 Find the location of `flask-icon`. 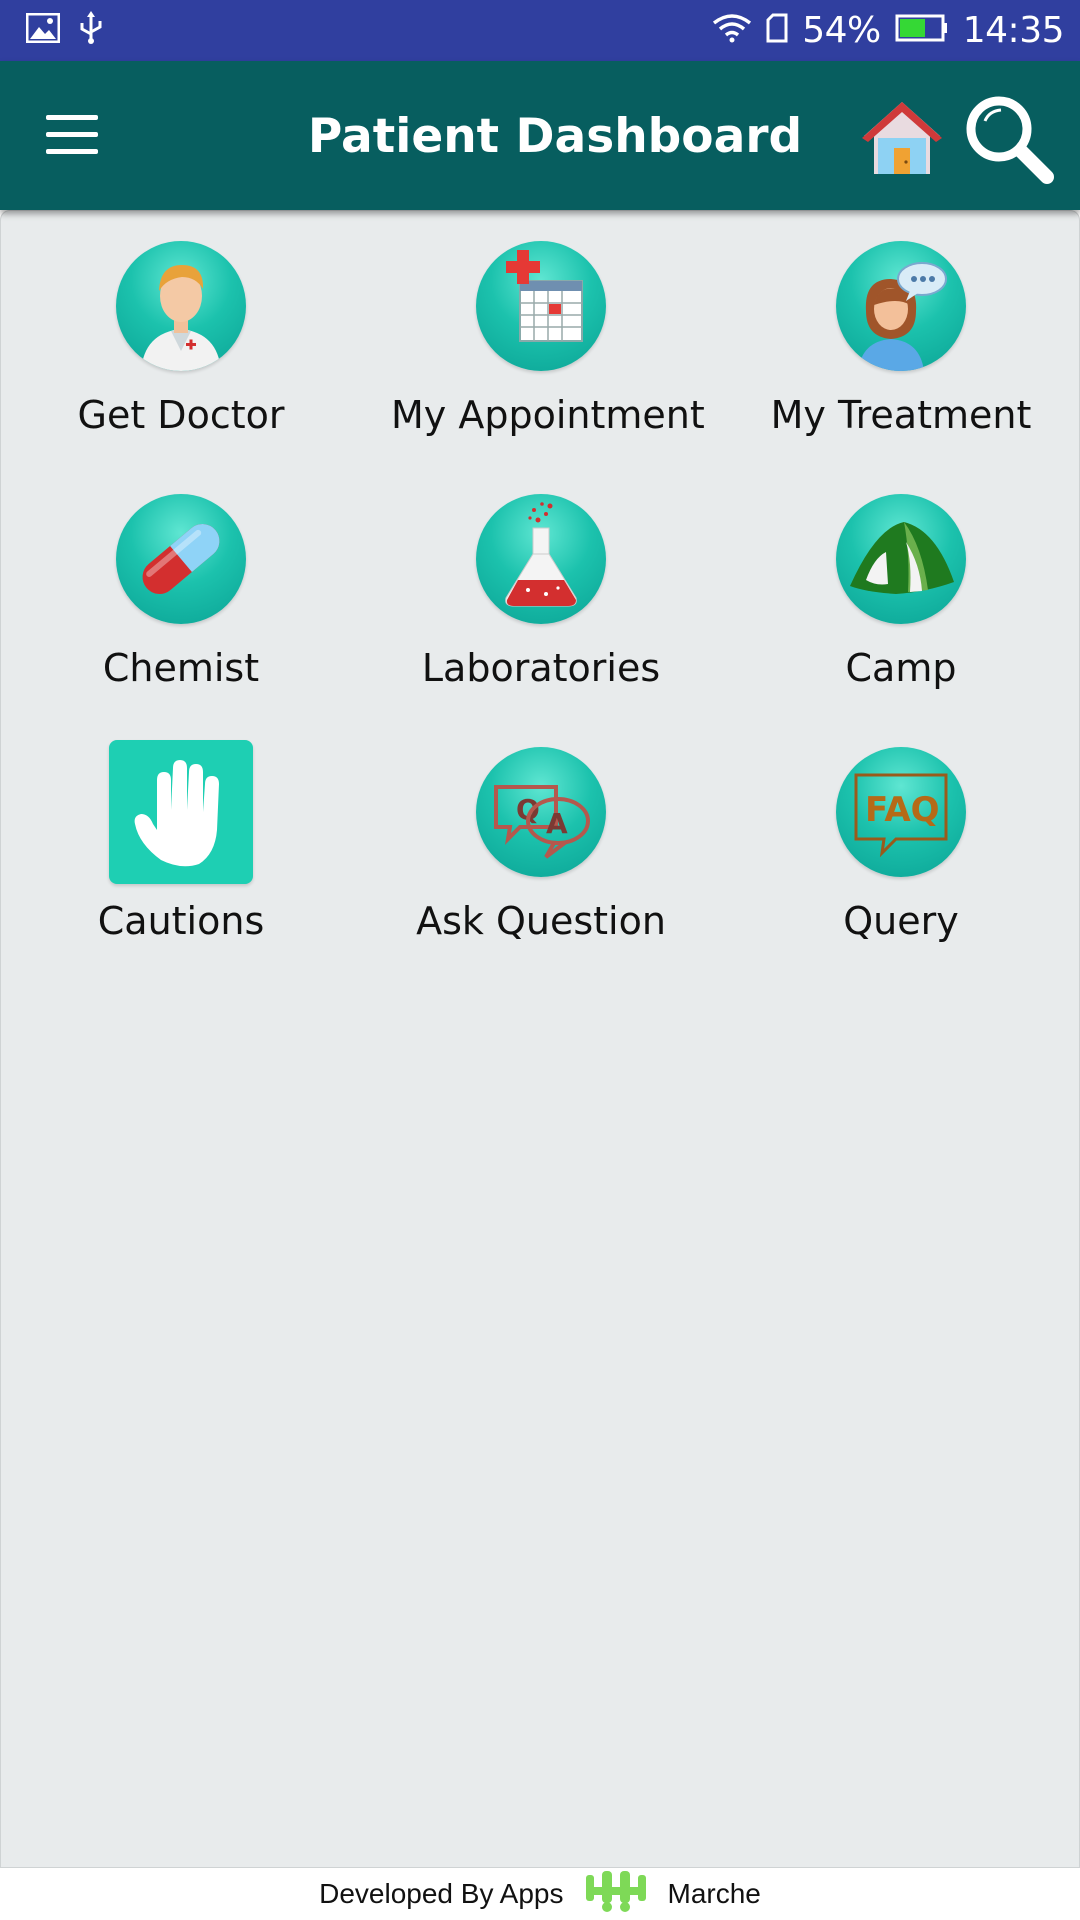

flask-icon is located at coordinates (541, 559).